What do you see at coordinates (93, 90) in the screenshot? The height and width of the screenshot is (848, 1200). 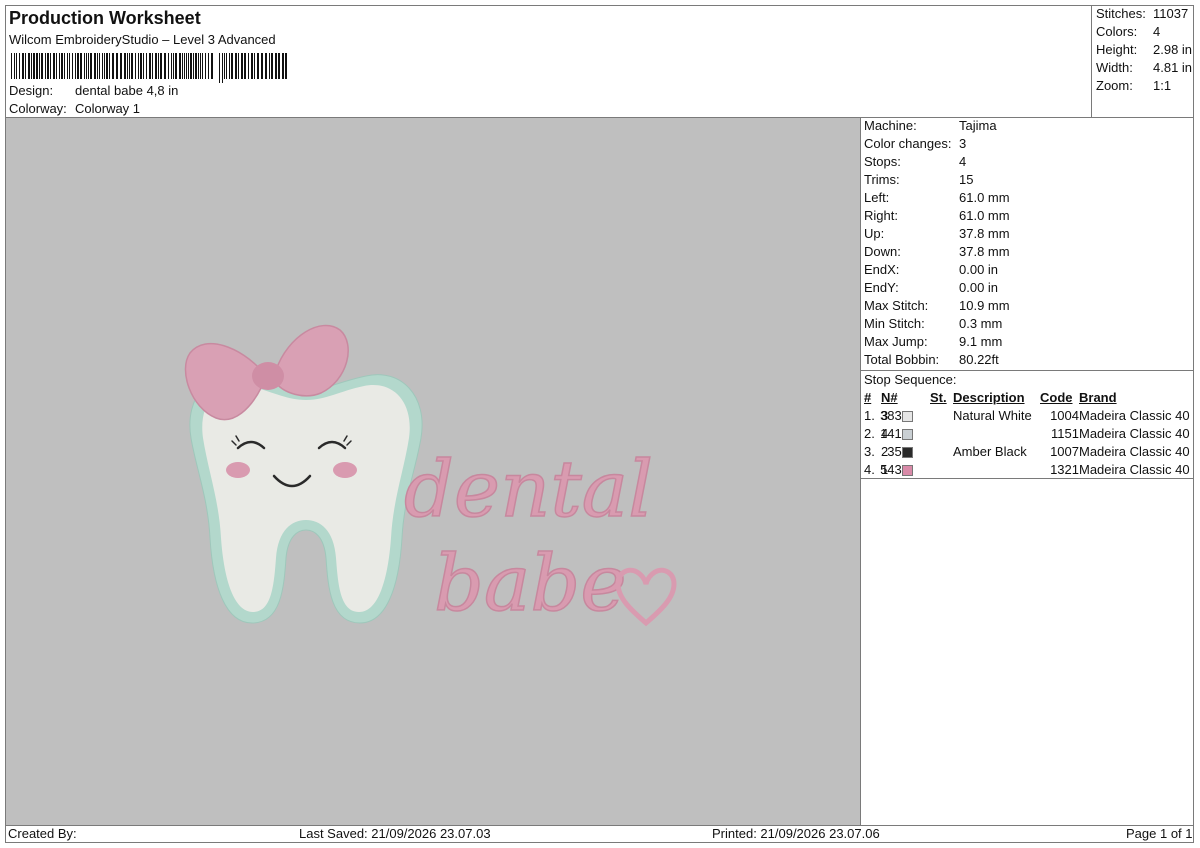 I see `design-row: Design: dental babe 4,8 in` at bounding box center [93, 90].